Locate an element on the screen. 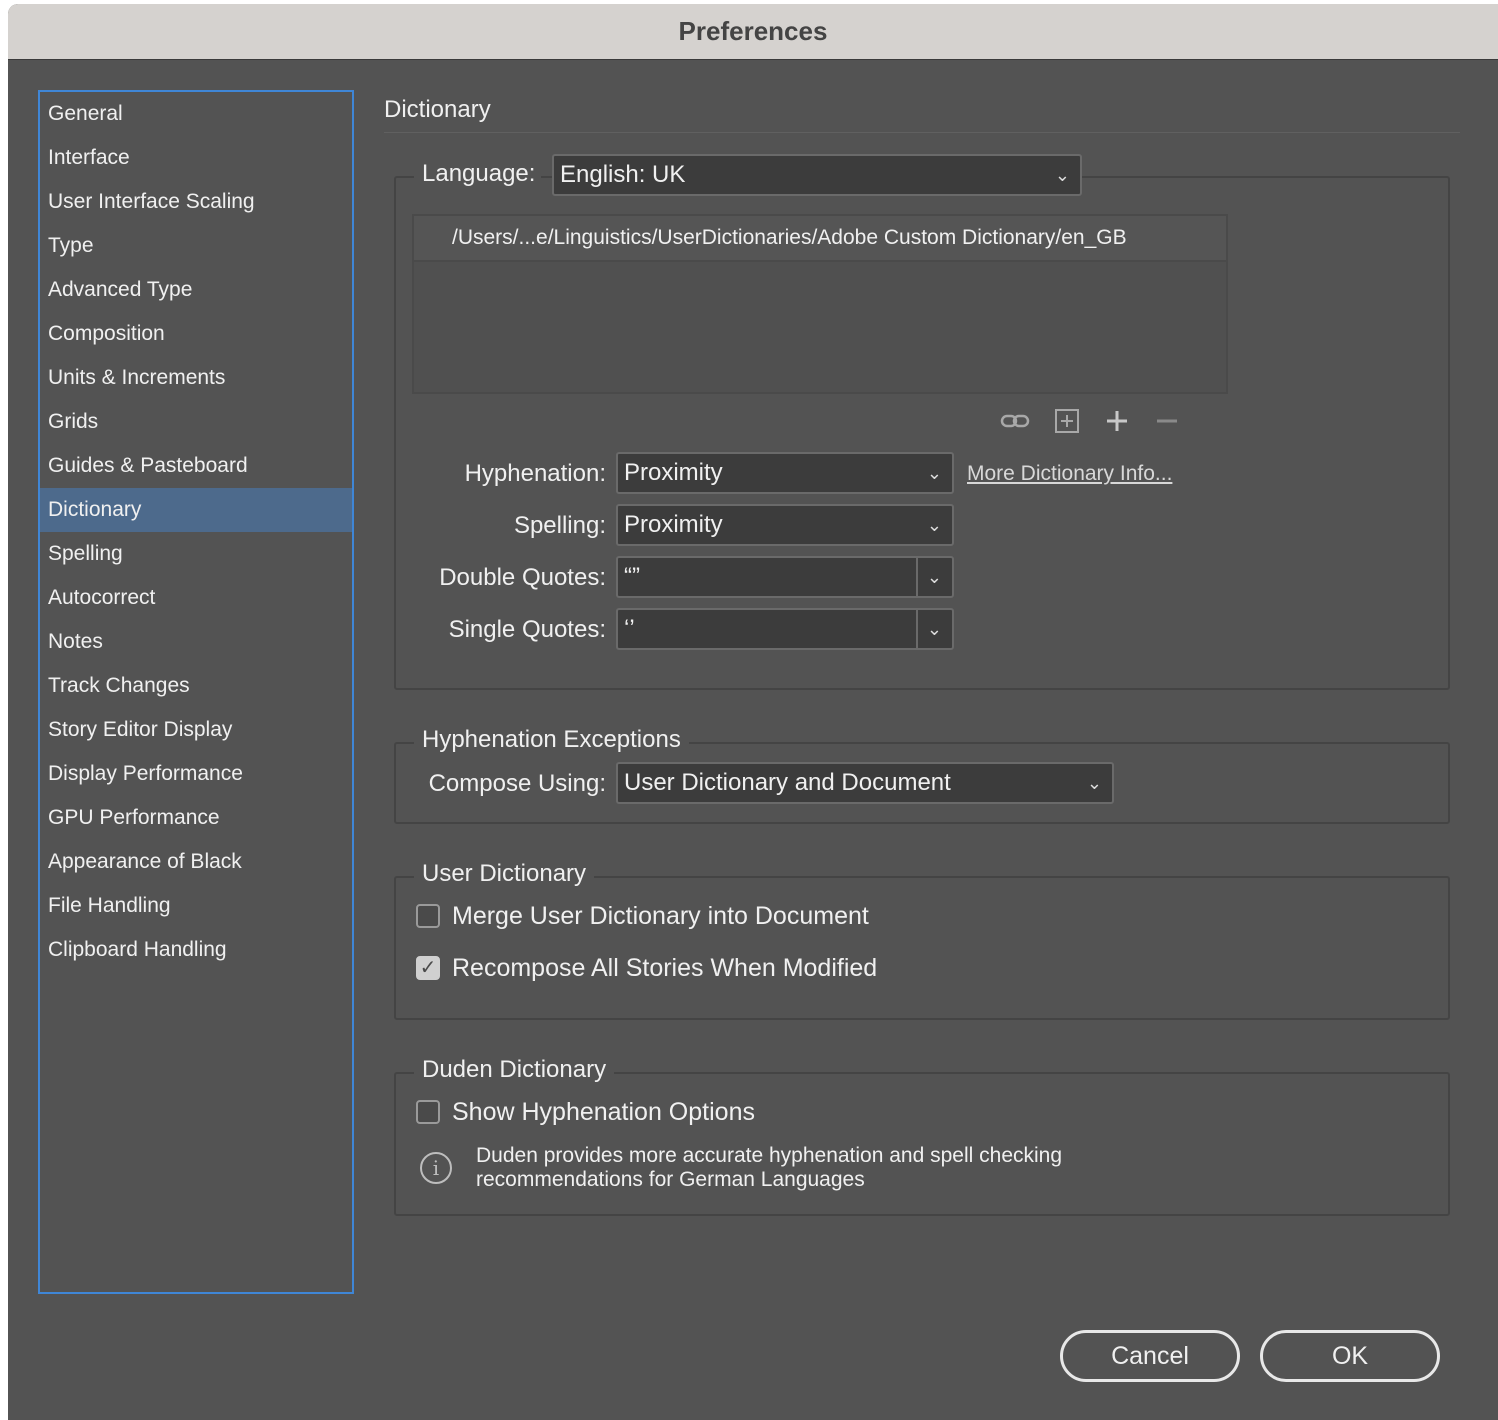 This screenshot has height=1420, width=1498. sidebar-item-interface: Interface is located at coordinates (196, 158).